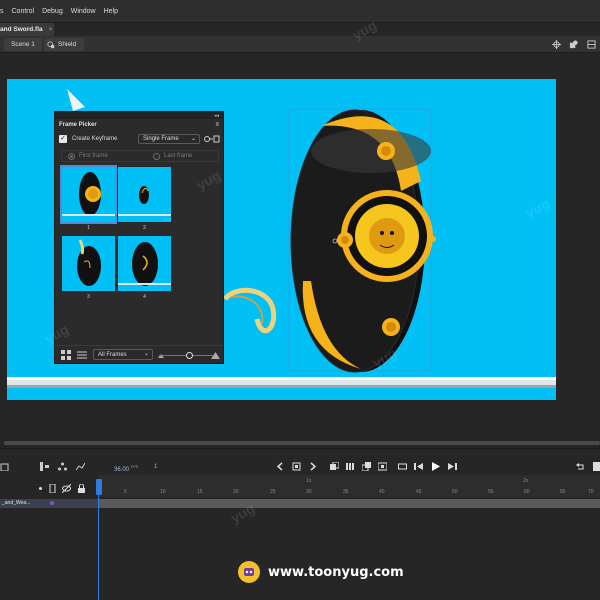  I want to click on layer-header, so click(49, 488).